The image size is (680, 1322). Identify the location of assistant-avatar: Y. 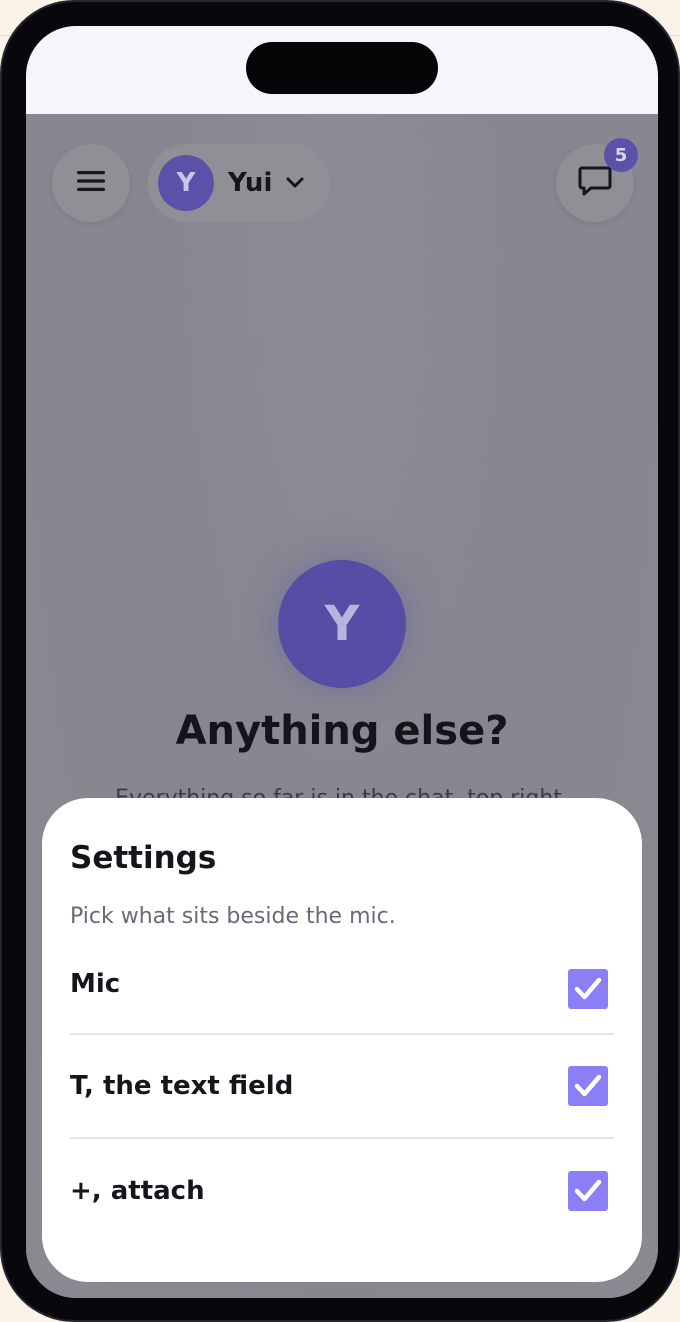
(342, 624).